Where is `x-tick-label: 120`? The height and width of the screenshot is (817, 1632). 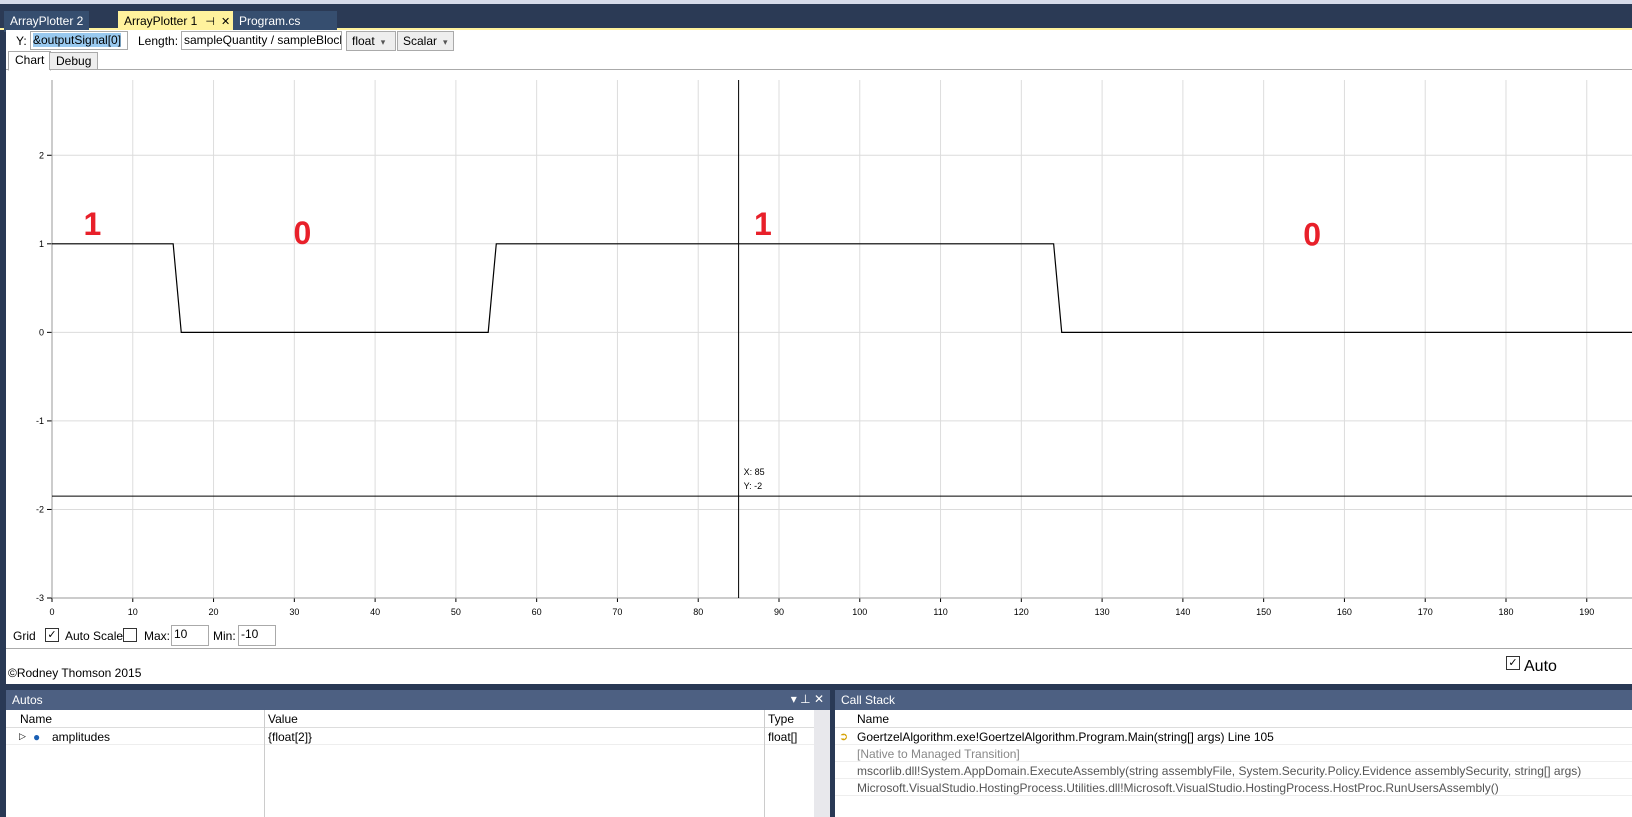 x-tick-label: 120 is located at coordinates (1021, 612).